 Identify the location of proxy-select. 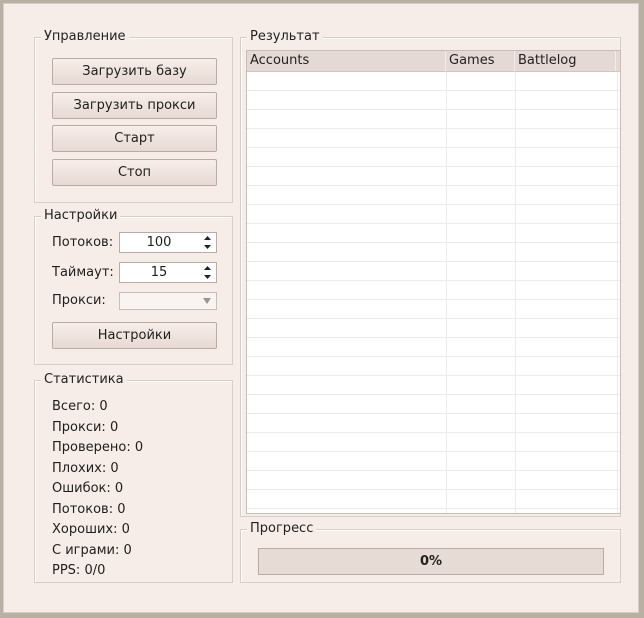
(168, 301).